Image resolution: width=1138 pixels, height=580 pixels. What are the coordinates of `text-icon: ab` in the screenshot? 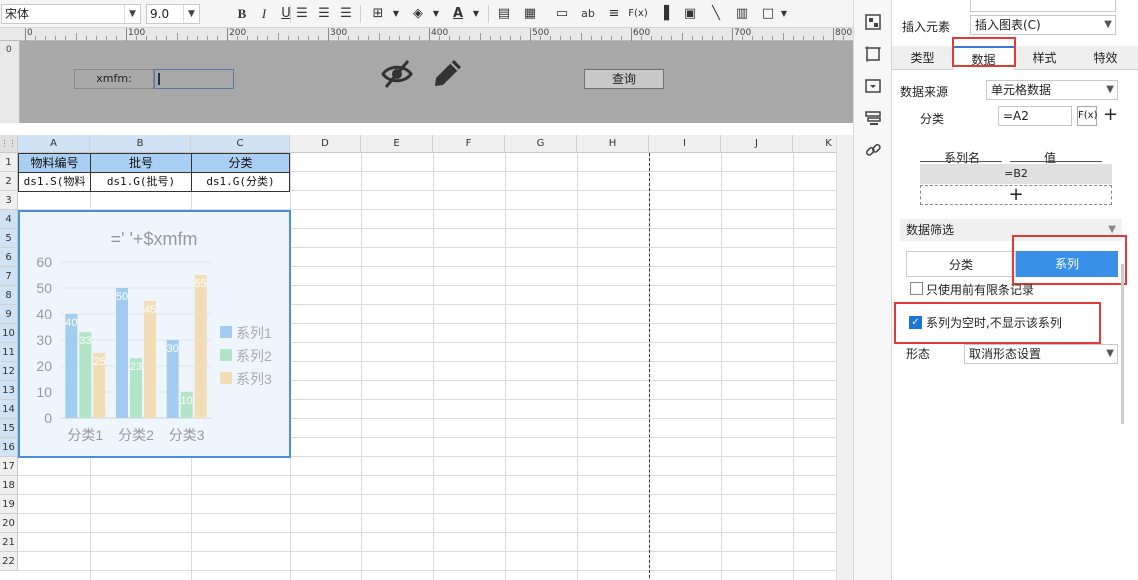 It's located at (588, 14).